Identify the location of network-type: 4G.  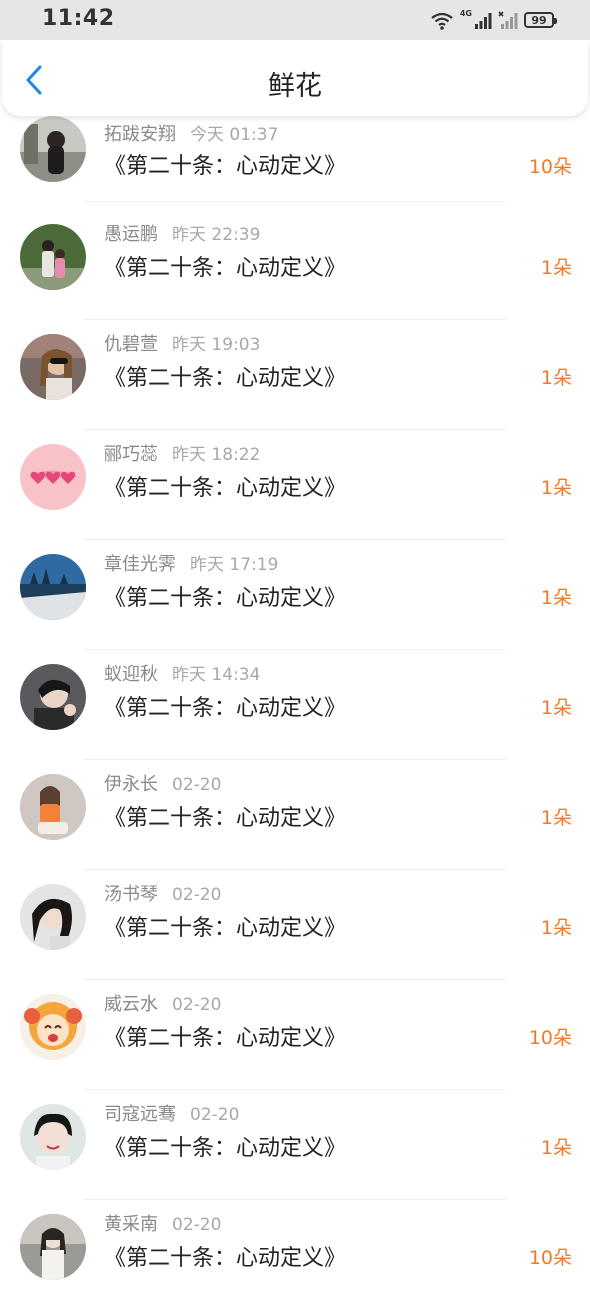
(465, 13).